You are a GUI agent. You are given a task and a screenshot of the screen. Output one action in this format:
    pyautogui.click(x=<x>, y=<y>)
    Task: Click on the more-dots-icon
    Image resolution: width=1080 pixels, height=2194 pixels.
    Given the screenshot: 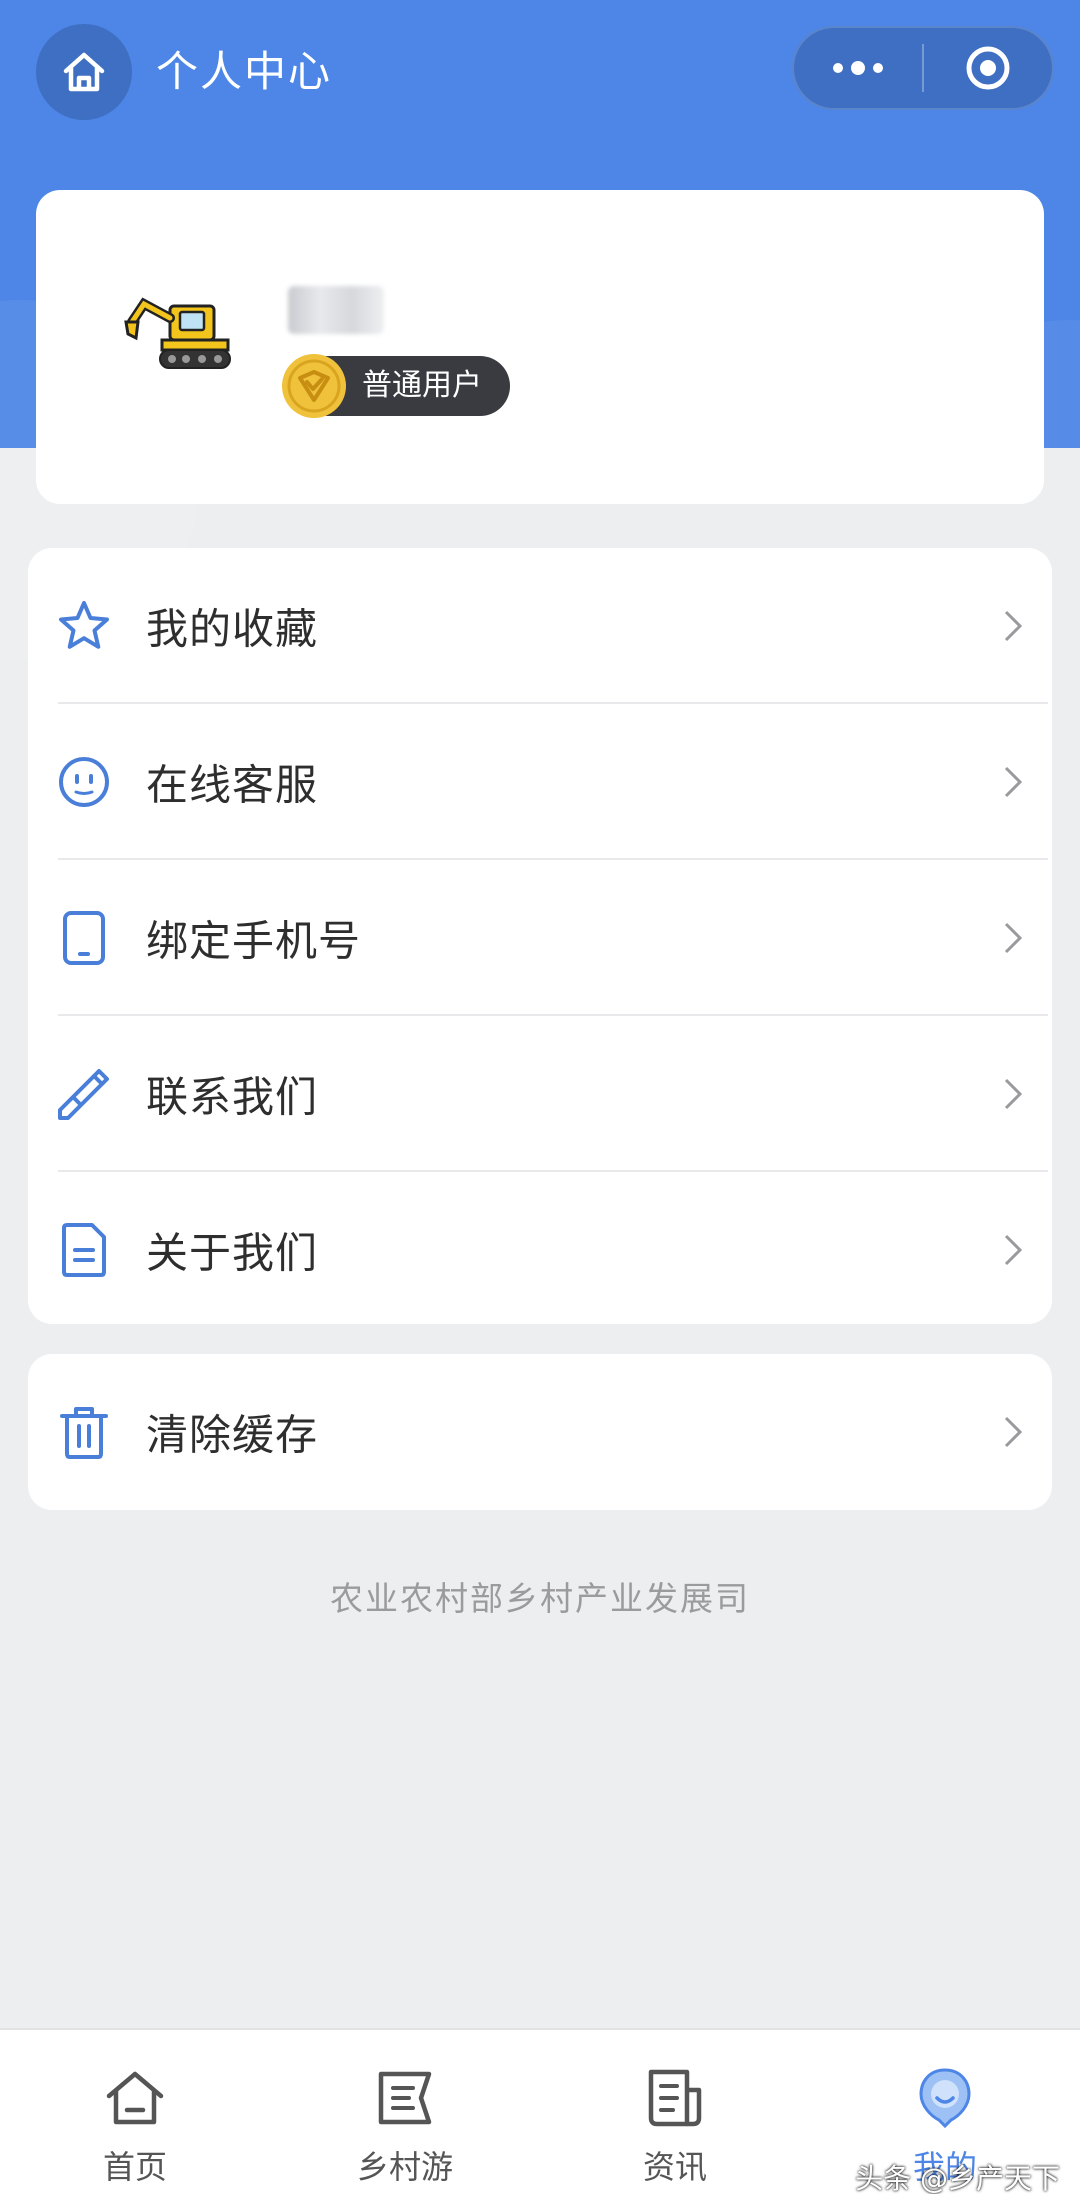 What is the action you would take?
    pyautogui.click(x=858, y=68)
    